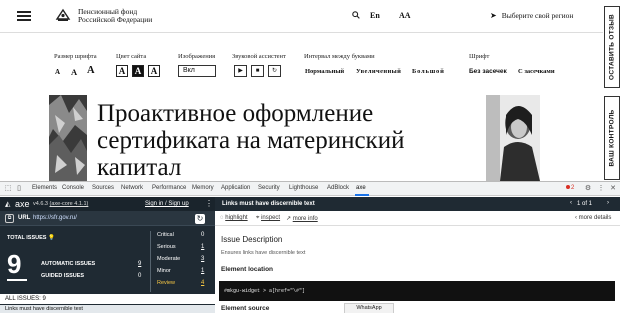 The image size is (620, 313). Describe the element at coordinates (139, 264) in the screenshot. I see `automatic-issues-count: 9` at that location.